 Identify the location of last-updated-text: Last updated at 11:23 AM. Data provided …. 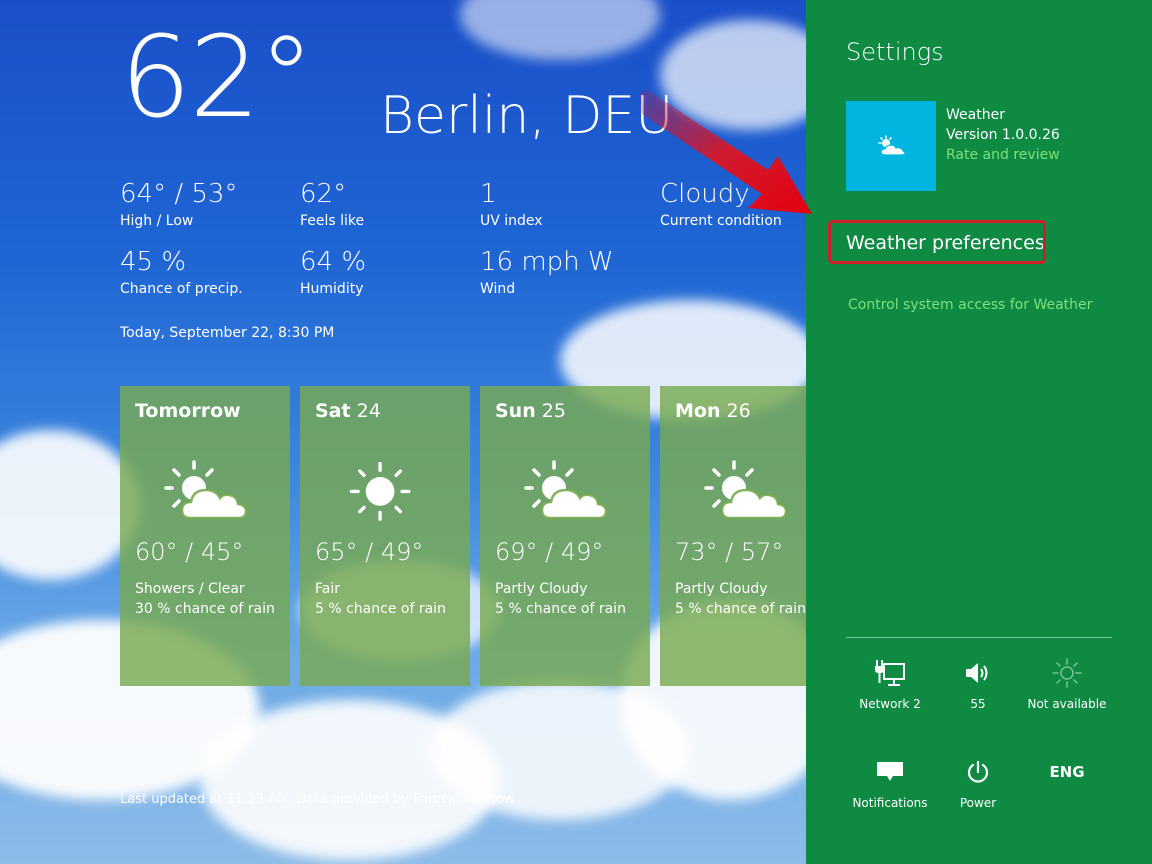
(317, 799).